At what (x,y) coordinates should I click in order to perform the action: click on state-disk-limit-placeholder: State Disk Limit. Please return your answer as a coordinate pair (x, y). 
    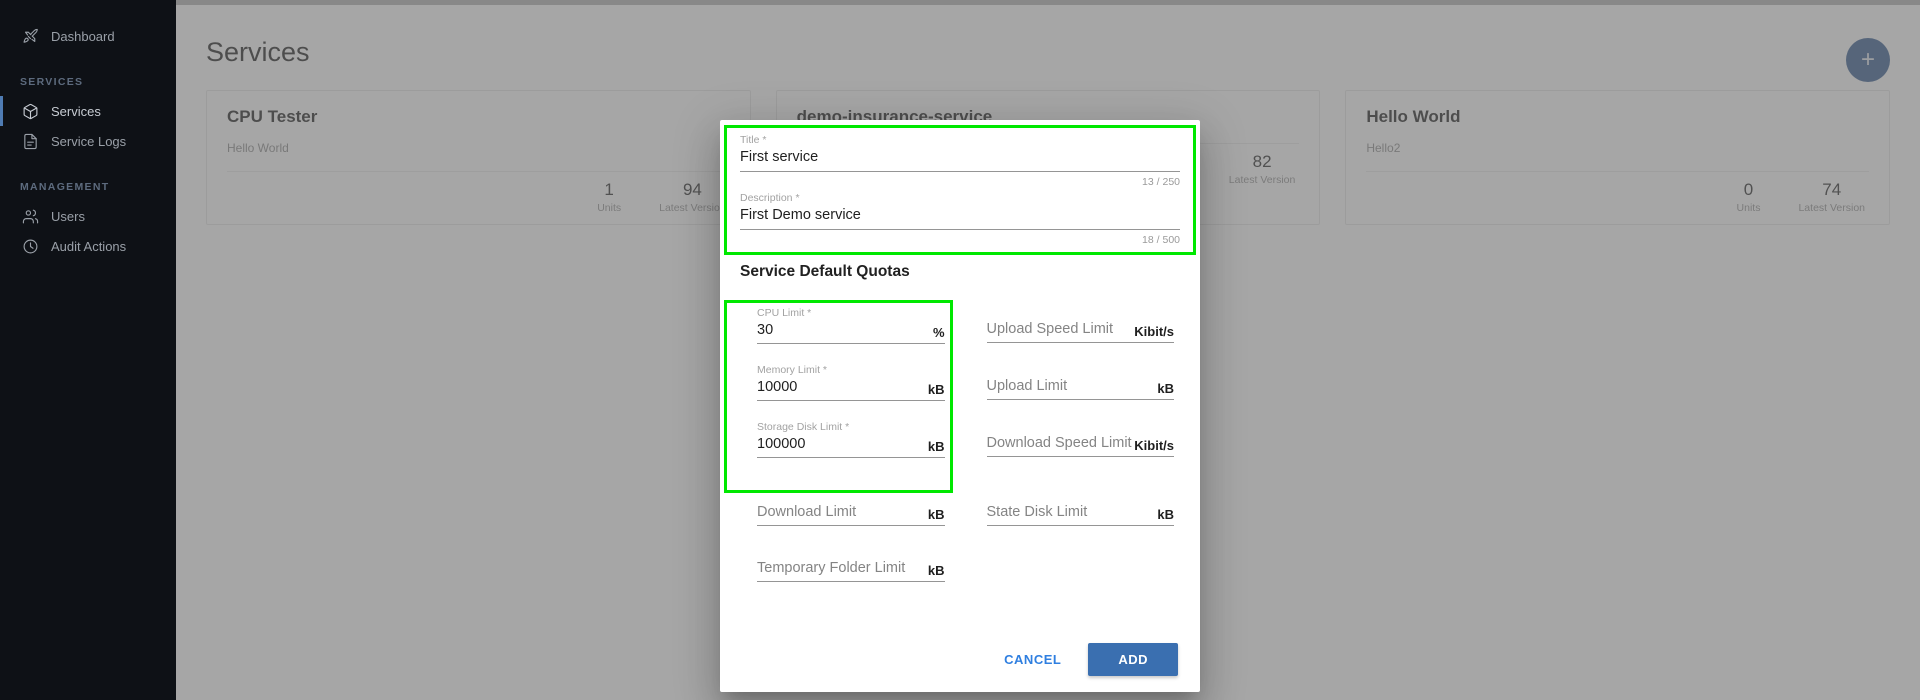
    Looking at the image, I should click on (1037, 512).